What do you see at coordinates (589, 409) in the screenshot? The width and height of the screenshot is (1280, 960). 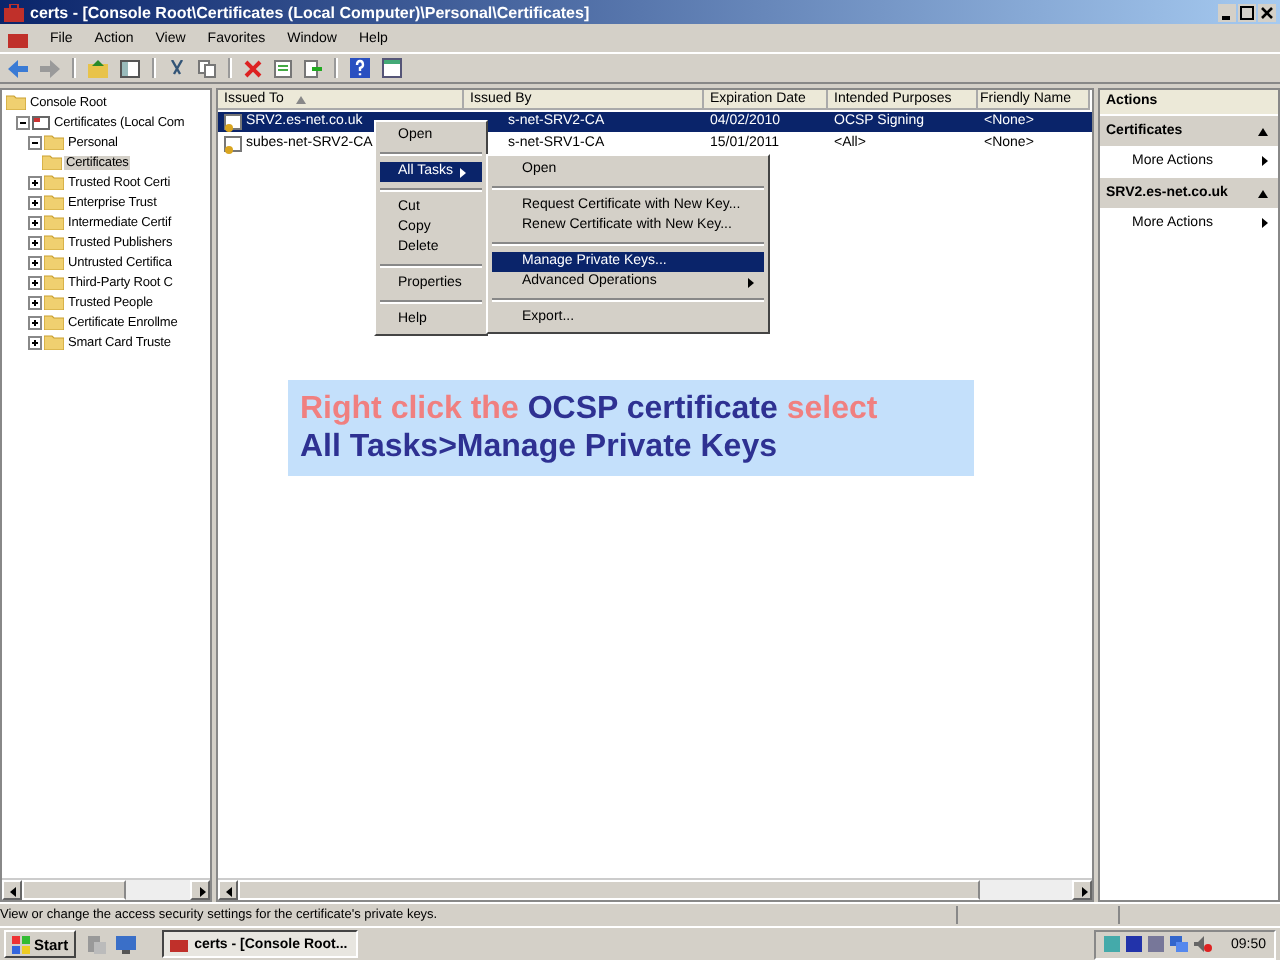 I see `instruction-text: Right click the OCSP certificate select` at bounding box center [589, 409].